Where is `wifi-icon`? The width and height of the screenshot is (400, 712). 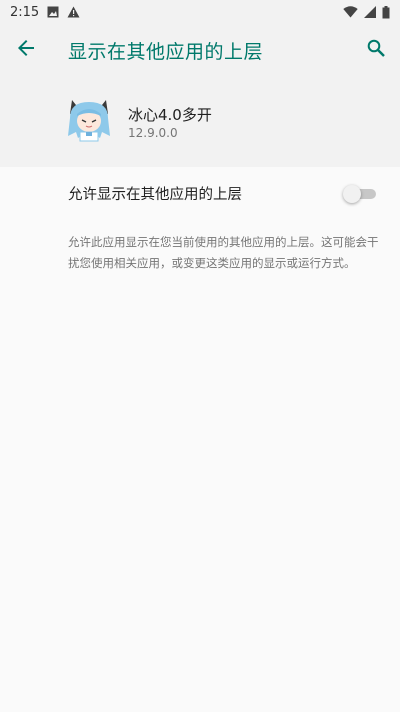 wifi-icon is located at coordinates (350, 12).